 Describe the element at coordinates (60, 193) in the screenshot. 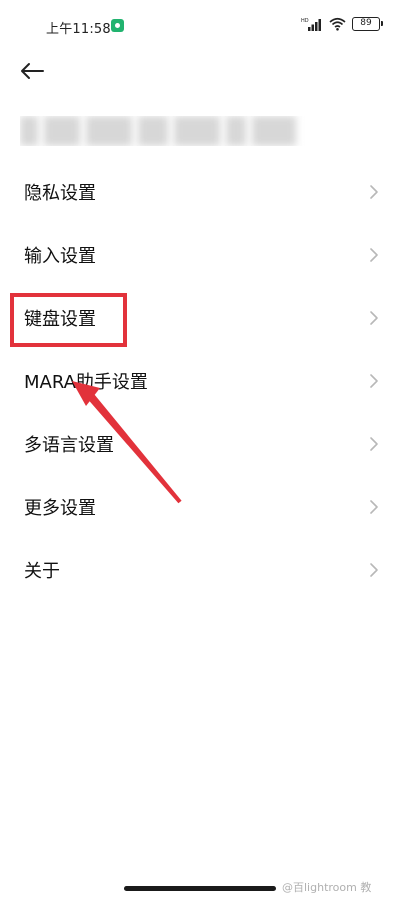

I see `menu-item-label: 隐私设置` at that location.